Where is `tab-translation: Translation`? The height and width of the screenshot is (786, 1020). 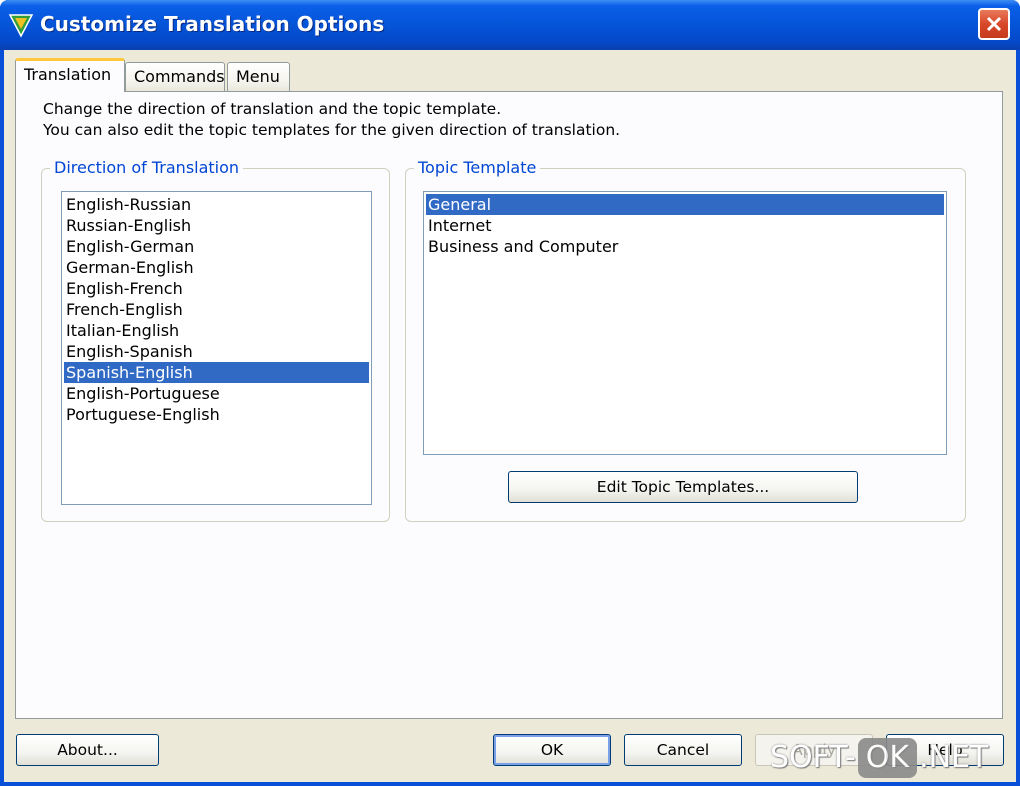
tab-translation: Translation is located at coordinates (70, 75).